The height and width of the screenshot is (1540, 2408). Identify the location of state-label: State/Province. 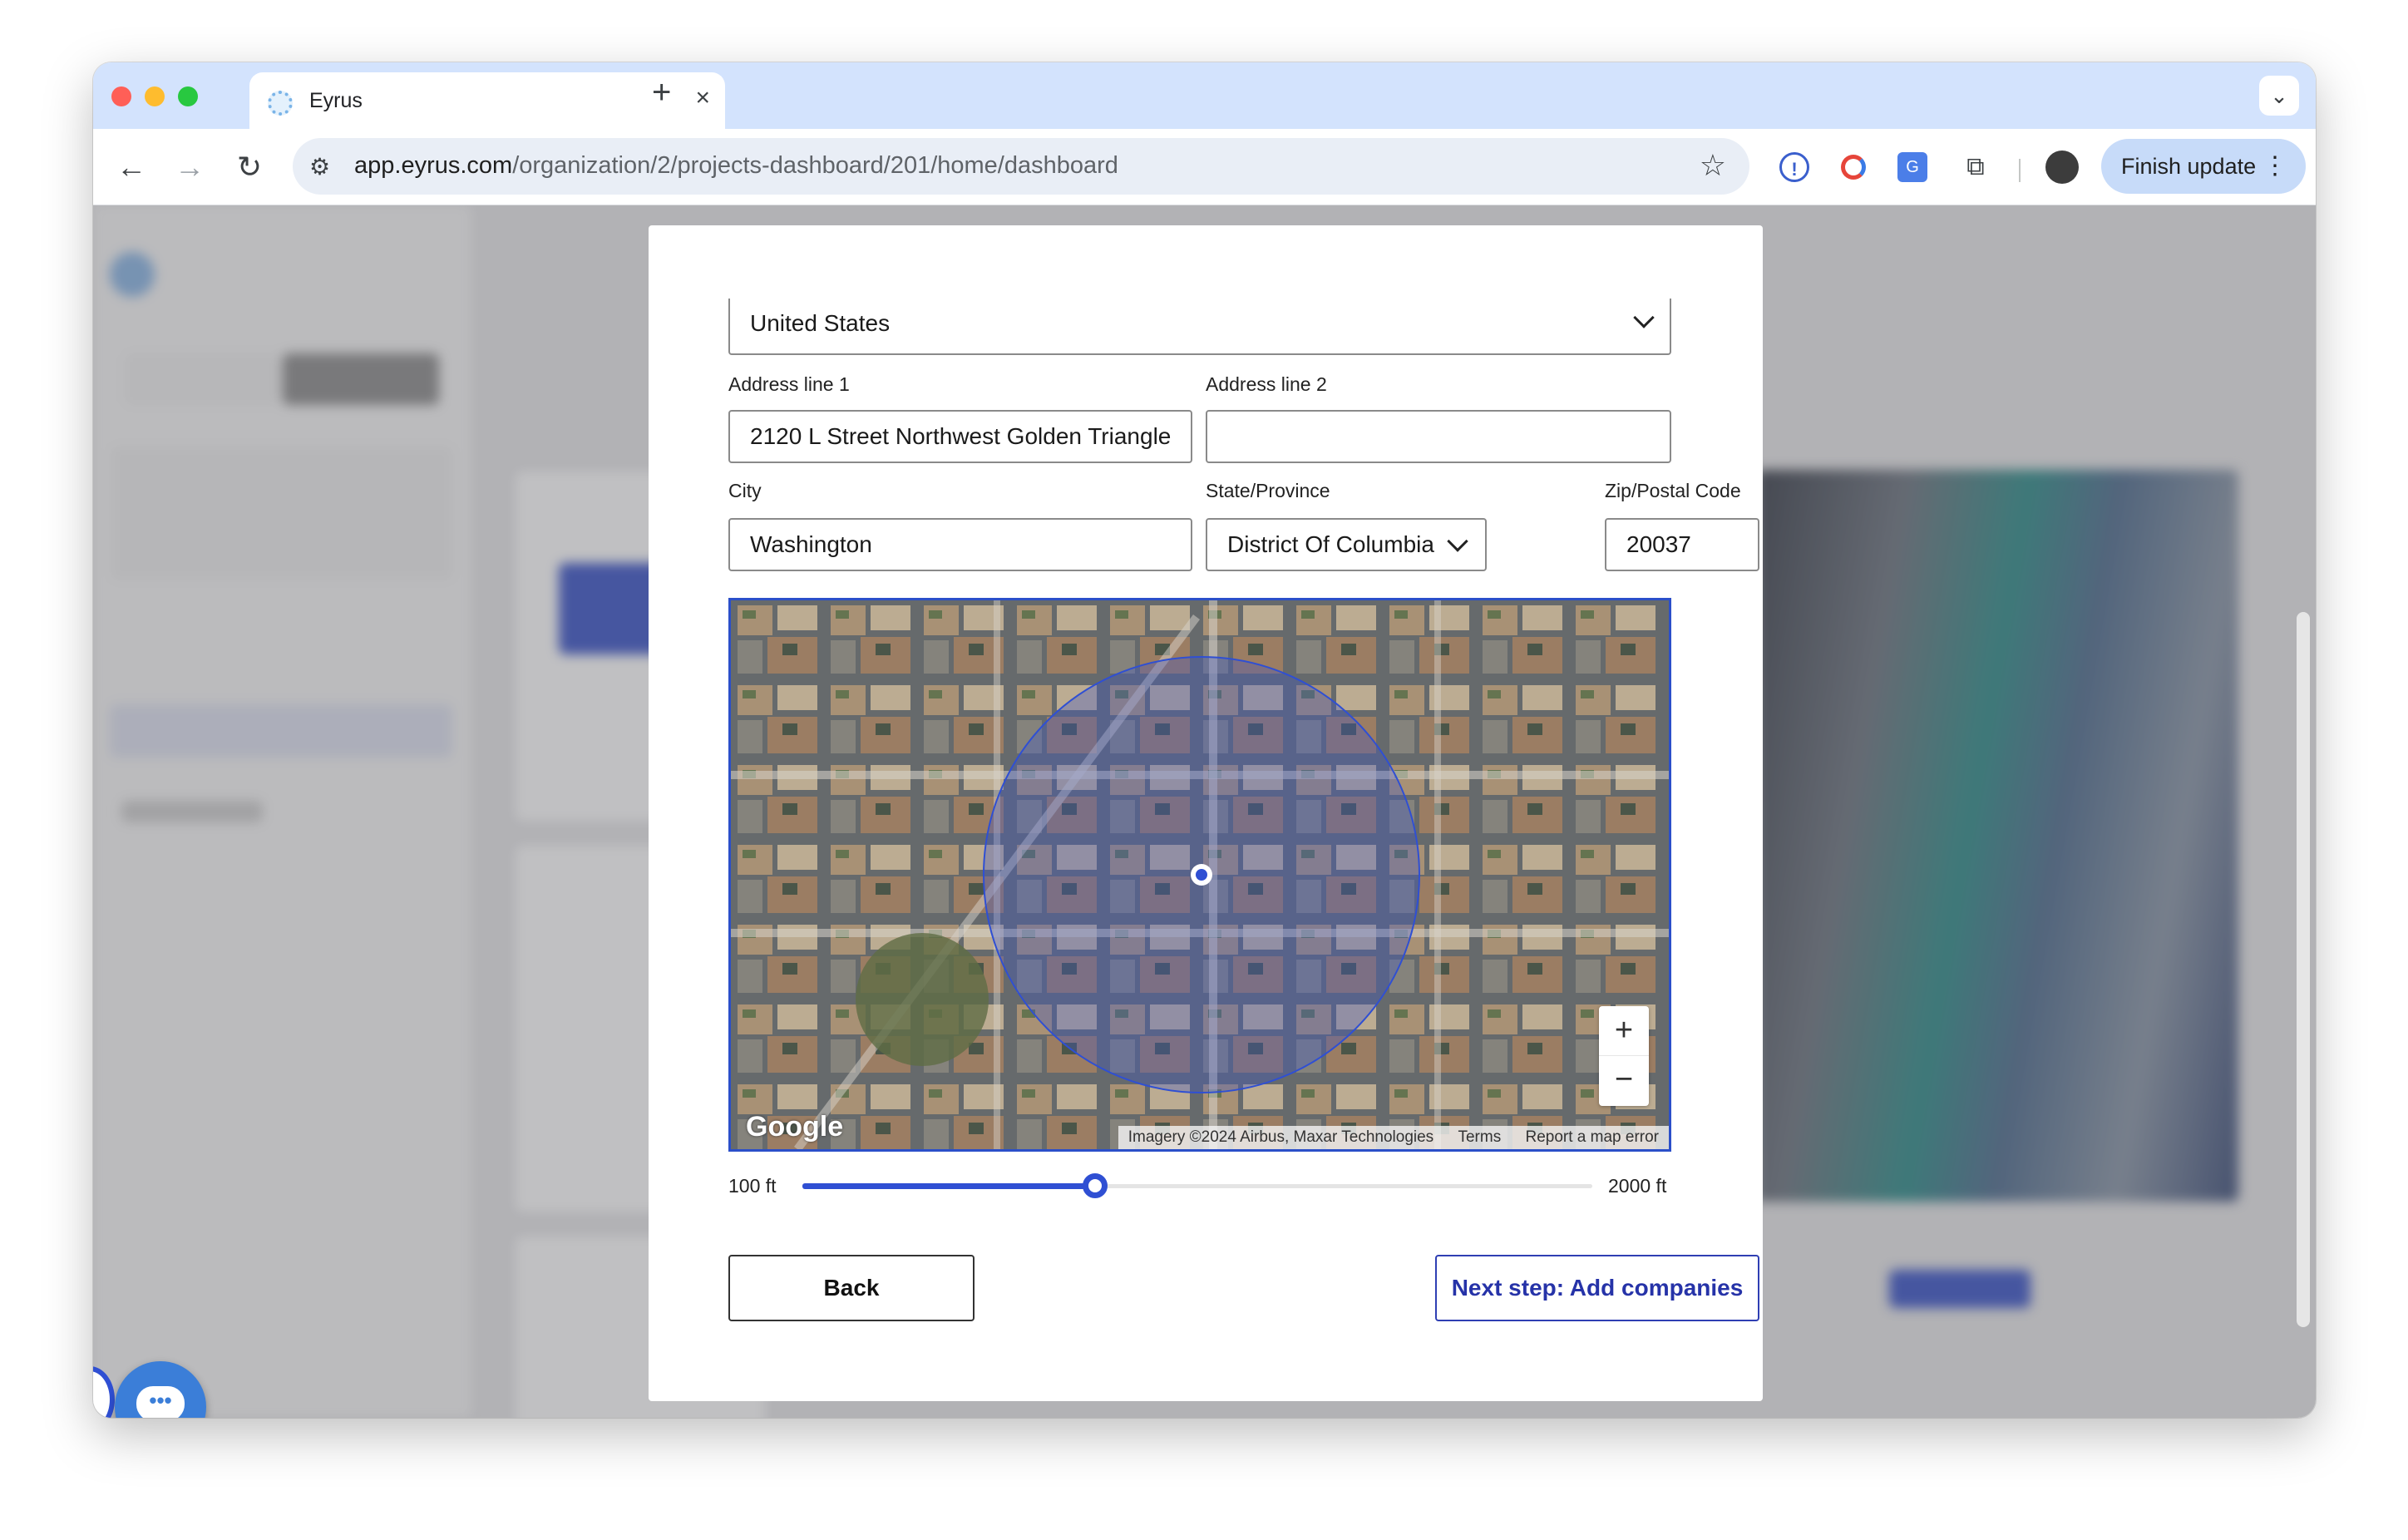
(1268, 491).